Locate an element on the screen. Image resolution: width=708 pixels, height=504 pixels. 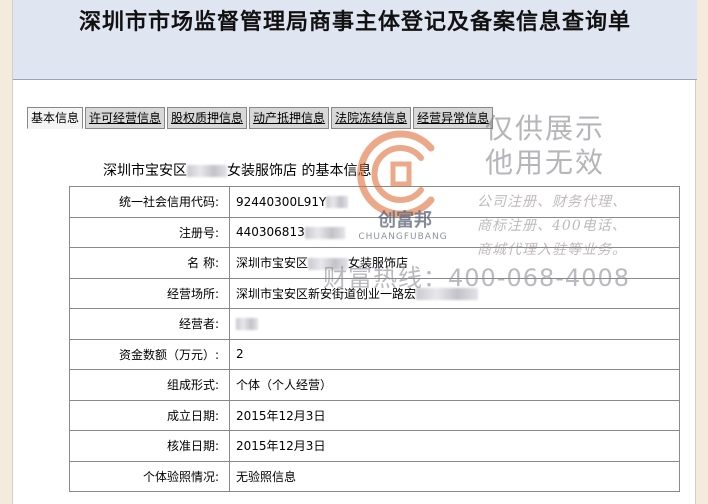
capital-value: 2 is located at coordinates (454, 354).